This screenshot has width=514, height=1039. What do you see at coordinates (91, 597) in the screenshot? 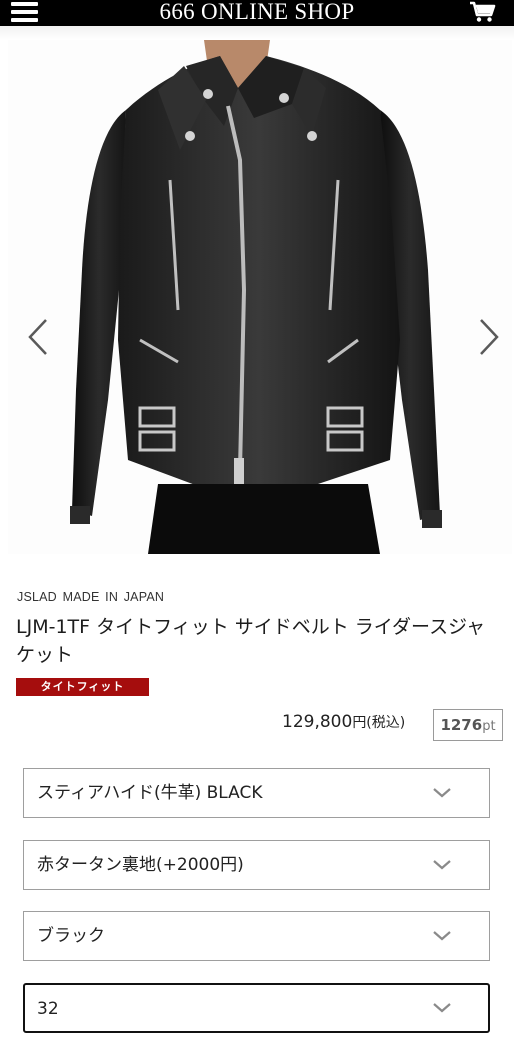
I see `brand-line: JSLAD MADE IN JAPAN` at bounding box center [91, 597].